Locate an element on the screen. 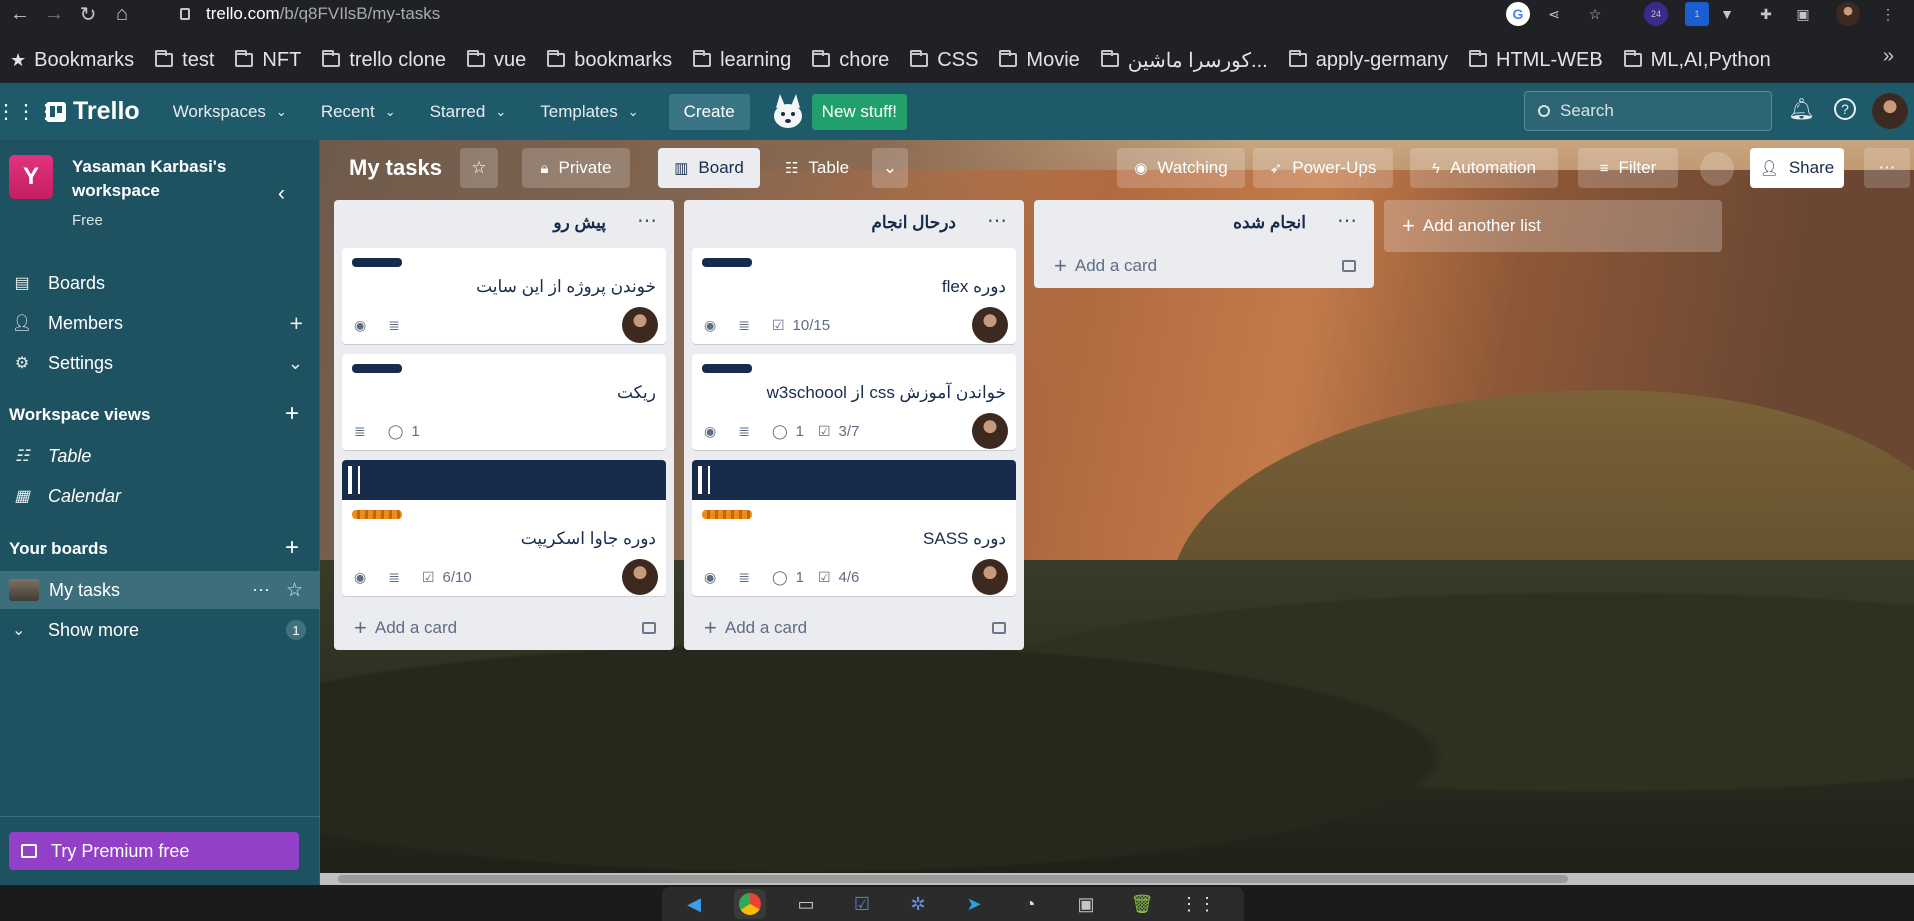 The height and width of the screenshot is (921, 1914). bookmark-folder: apply-germany is located at coordinates (1368, 60).